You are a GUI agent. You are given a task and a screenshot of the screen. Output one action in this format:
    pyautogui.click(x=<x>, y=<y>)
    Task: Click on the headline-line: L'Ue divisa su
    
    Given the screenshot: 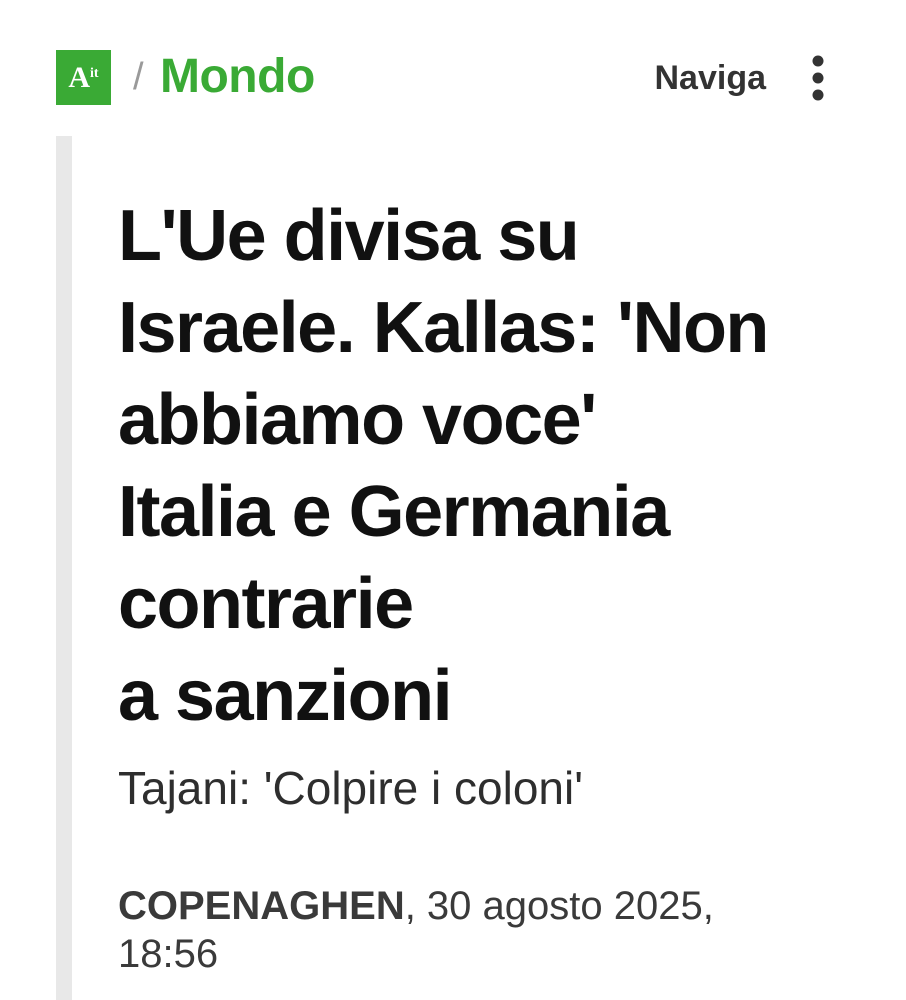 What is the action you would take?
    pyautogui.click(x=349, y=236)
    